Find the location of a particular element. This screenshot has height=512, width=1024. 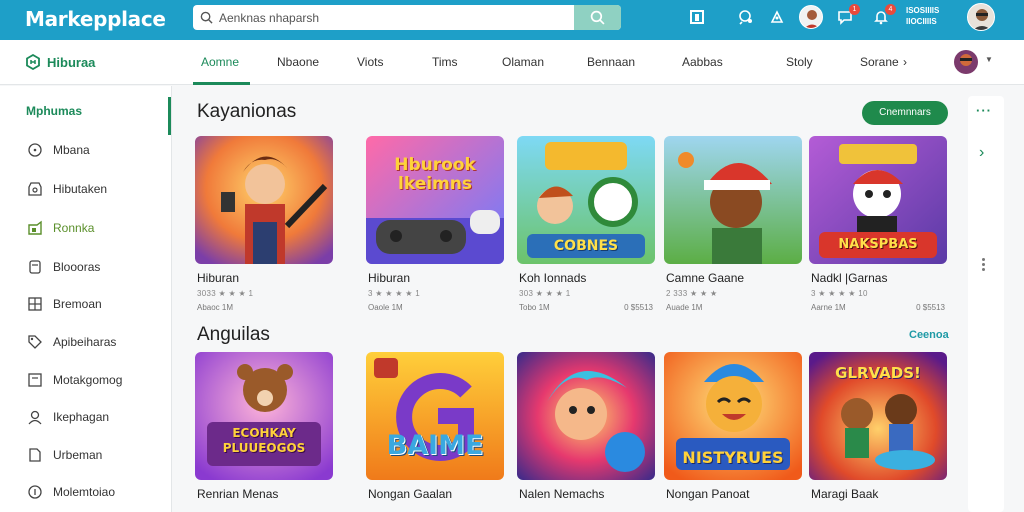

app-meta: Tobo 1M is located at coordinates (534, 307).